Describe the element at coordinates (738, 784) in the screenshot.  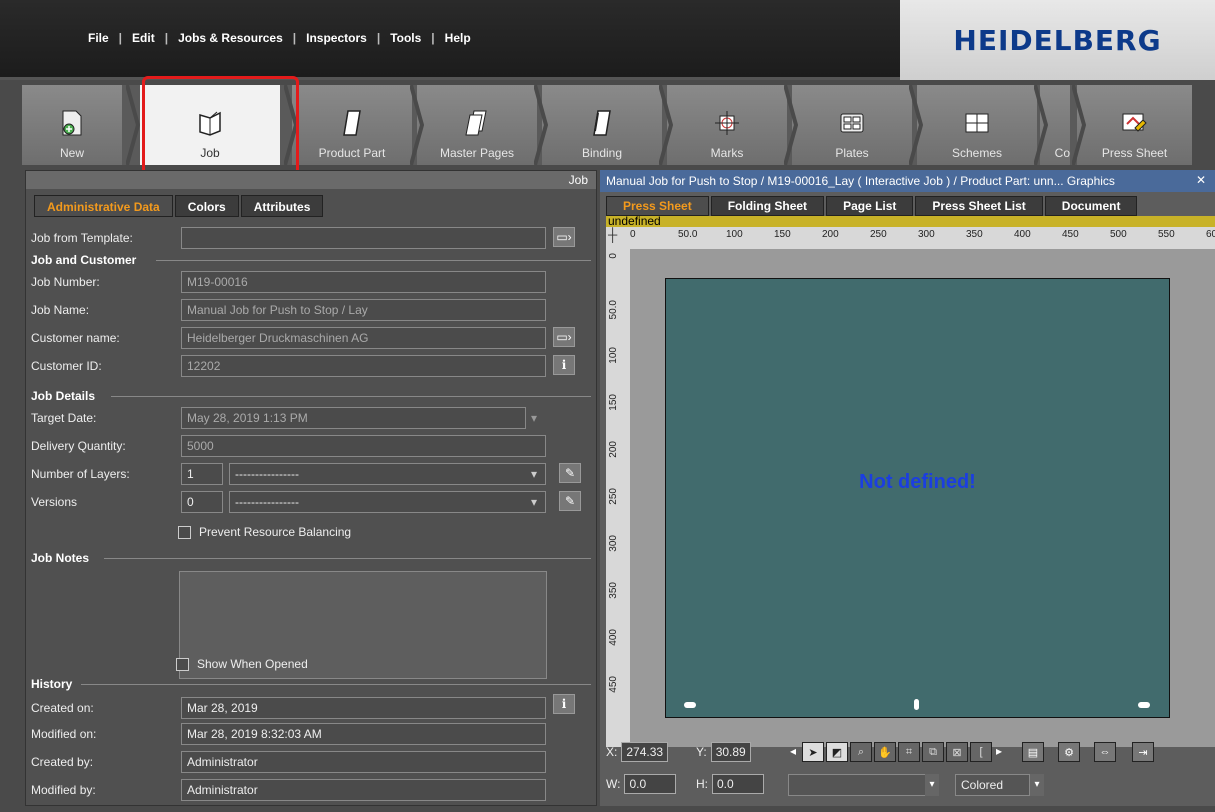
I see `h-field: 0.0` at that location.